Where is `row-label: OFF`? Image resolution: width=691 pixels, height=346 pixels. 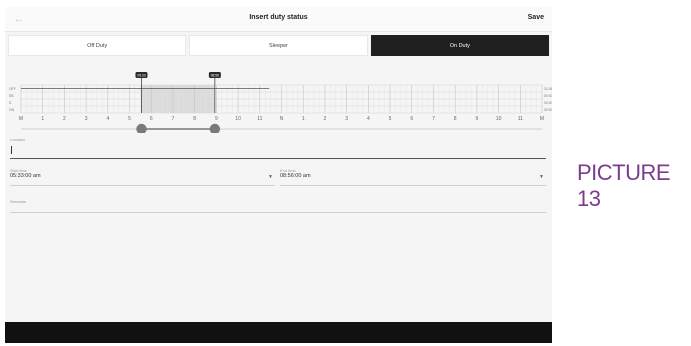 row-label: OFF is located at coordinates (12, 89).